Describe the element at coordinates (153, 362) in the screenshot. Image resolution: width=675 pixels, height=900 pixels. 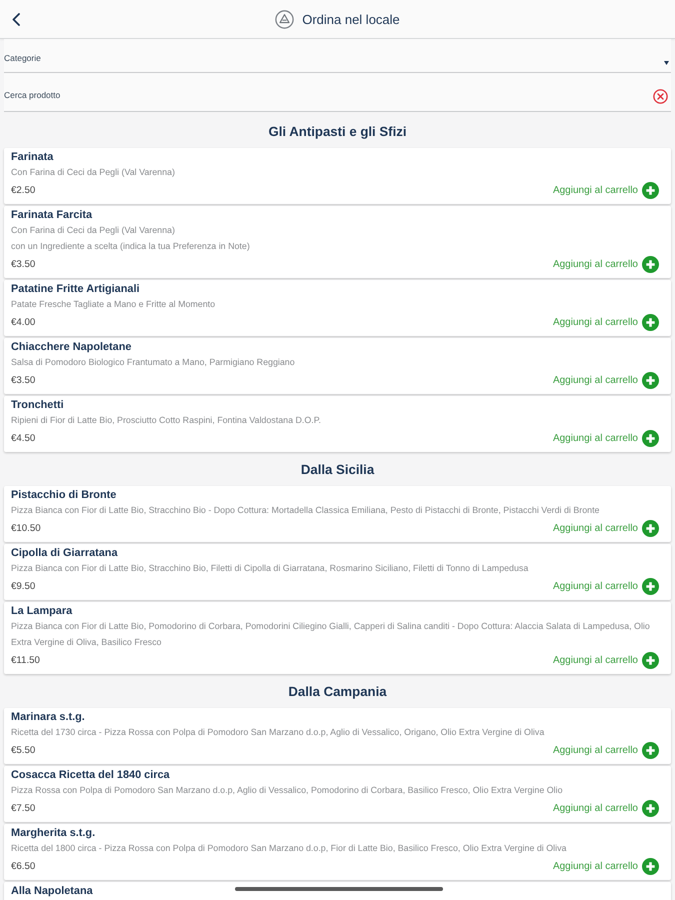
I see `product-description: Salsa di Pomodoro Biologico Frantumato a Mano, Parmigiano Reggiano` at that location.